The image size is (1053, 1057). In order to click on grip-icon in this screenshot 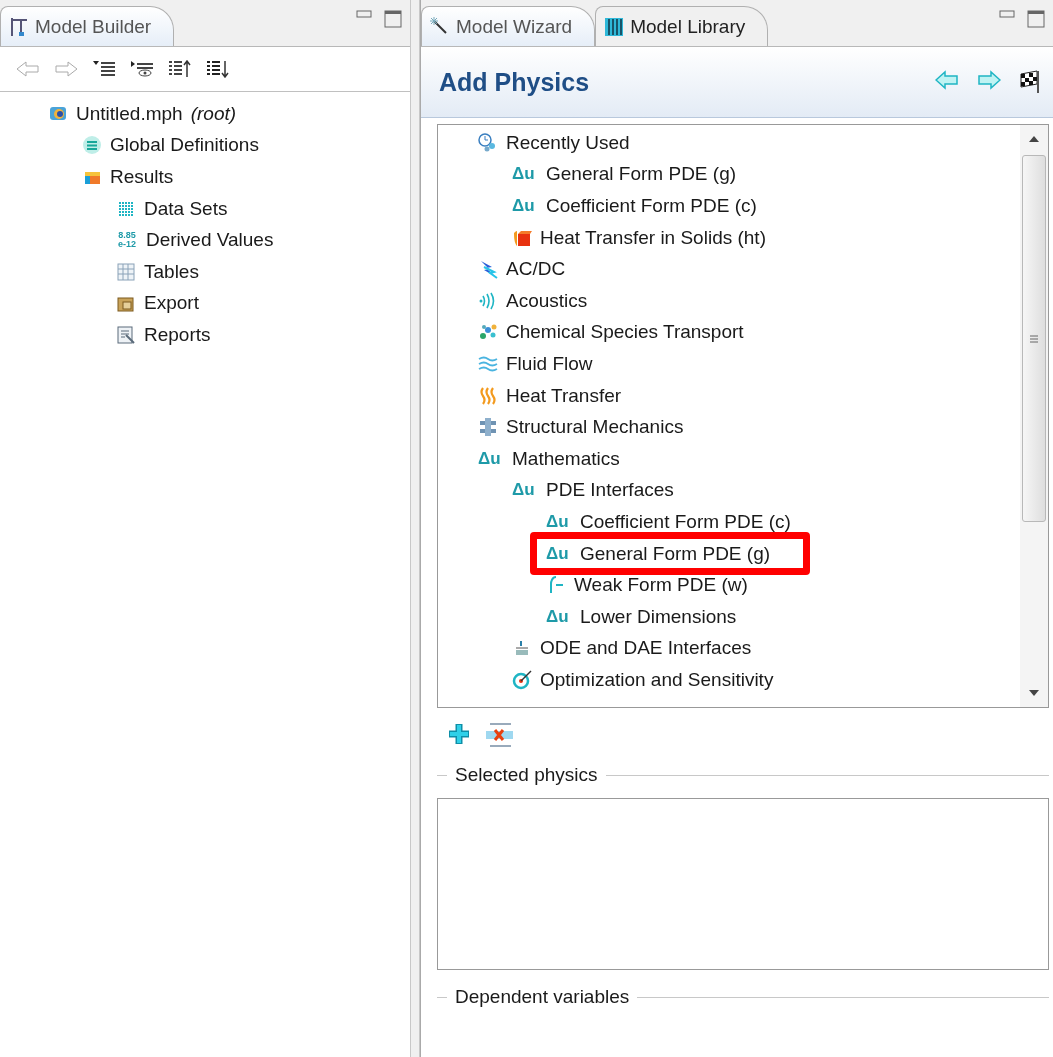, I will do `click(1034, 338)`.